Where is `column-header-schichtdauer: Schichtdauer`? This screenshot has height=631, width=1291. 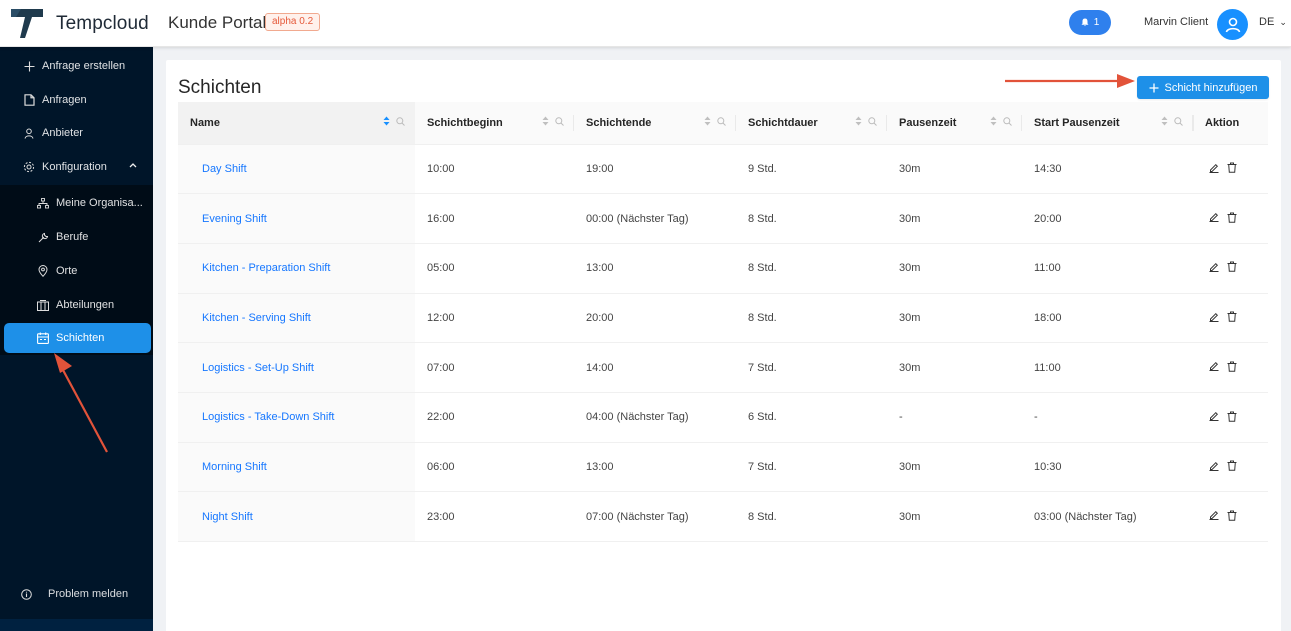
column-header-schichtdauer: Schichtdauer is located at coordinates (811, 123).